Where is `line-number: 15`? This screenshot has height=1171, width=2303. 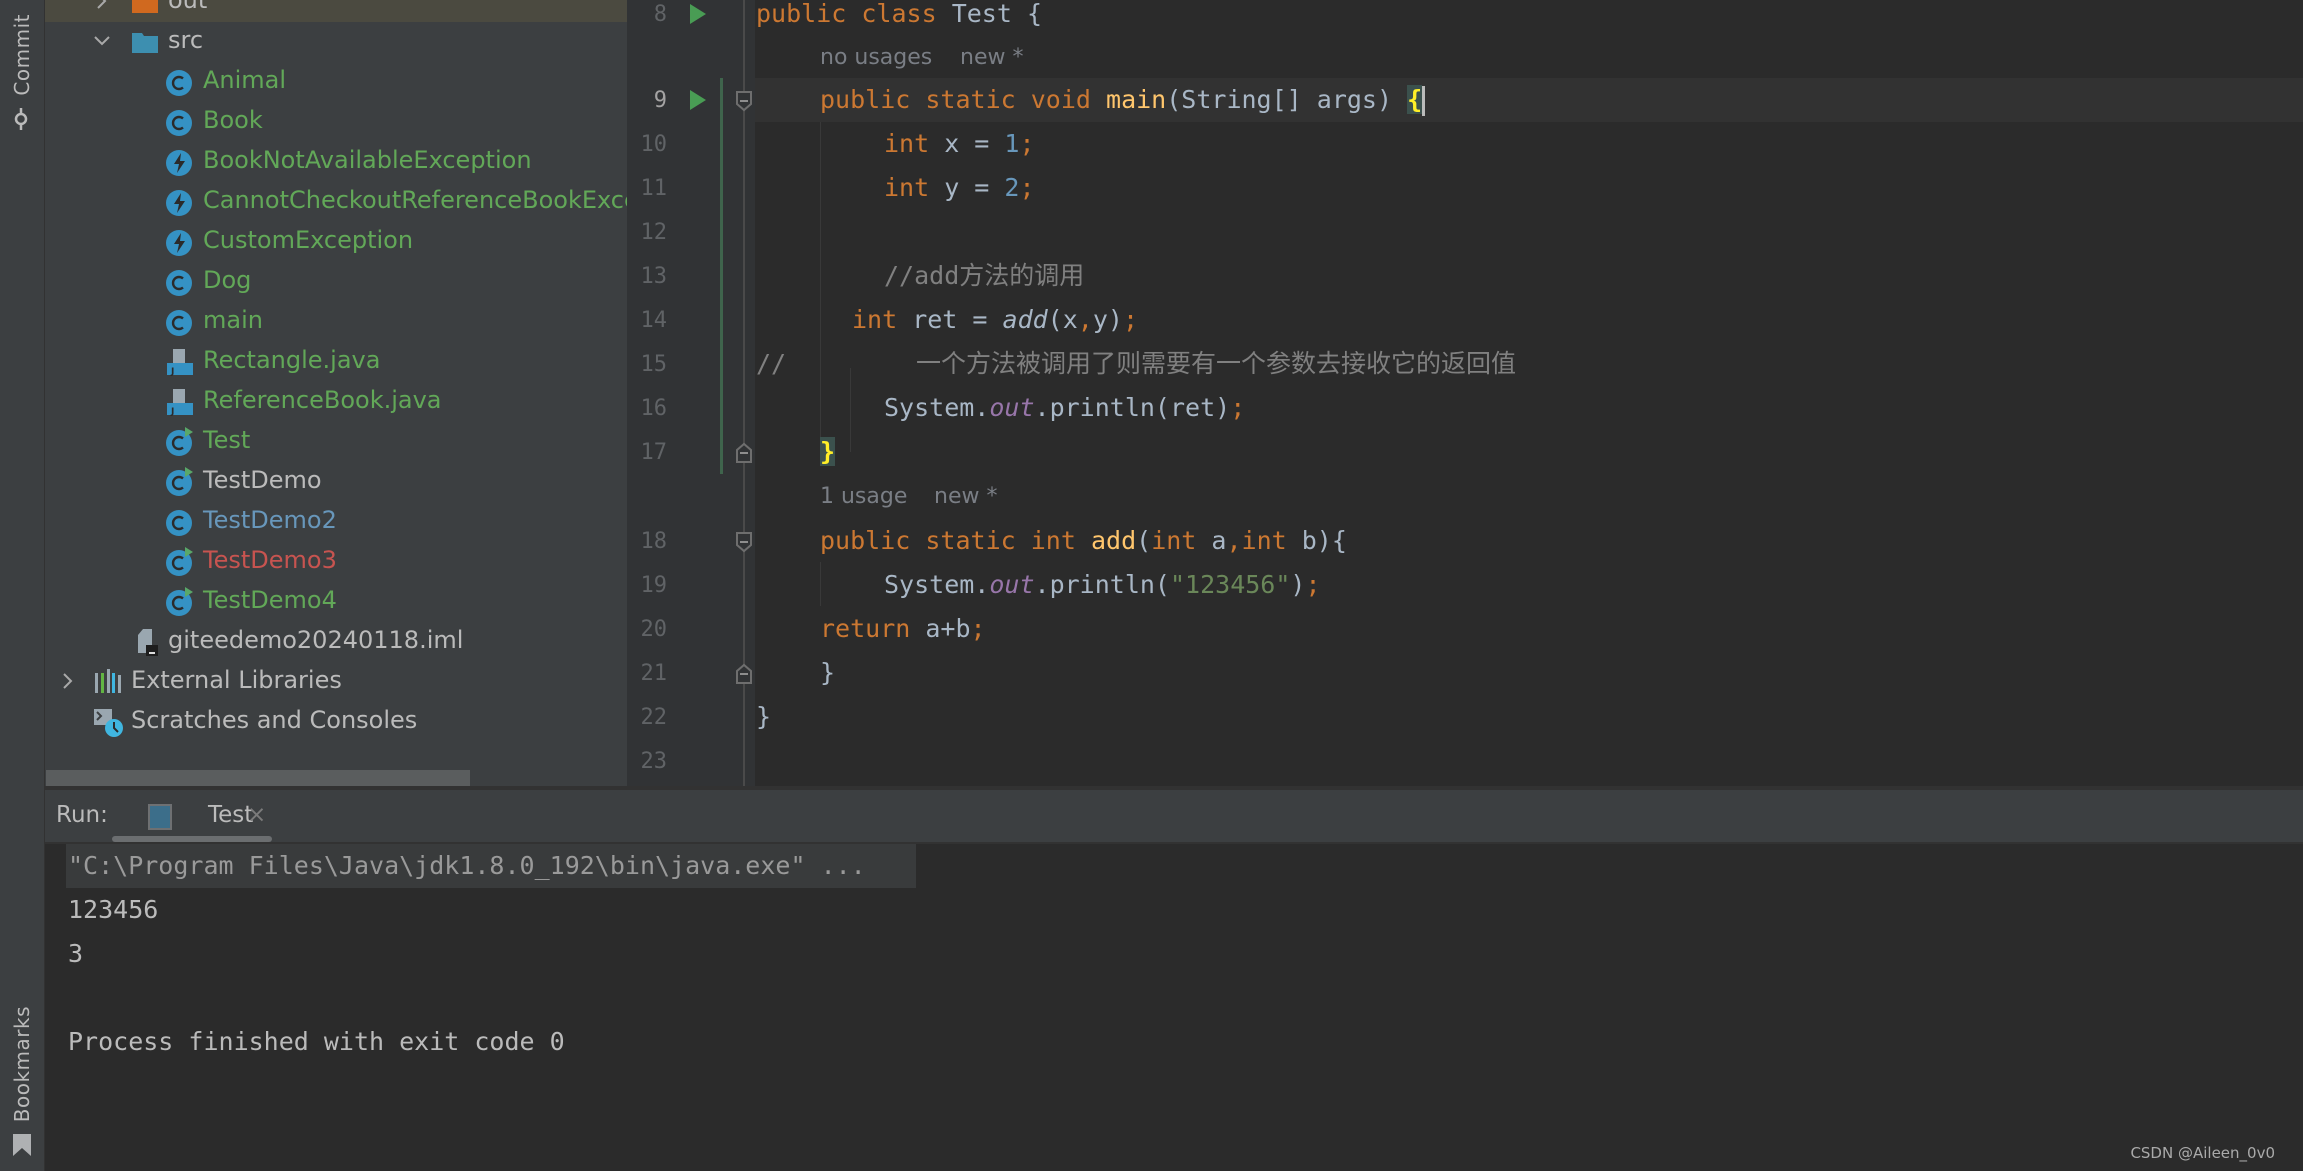
line-number: 15 is located at coordinates (654, 364).